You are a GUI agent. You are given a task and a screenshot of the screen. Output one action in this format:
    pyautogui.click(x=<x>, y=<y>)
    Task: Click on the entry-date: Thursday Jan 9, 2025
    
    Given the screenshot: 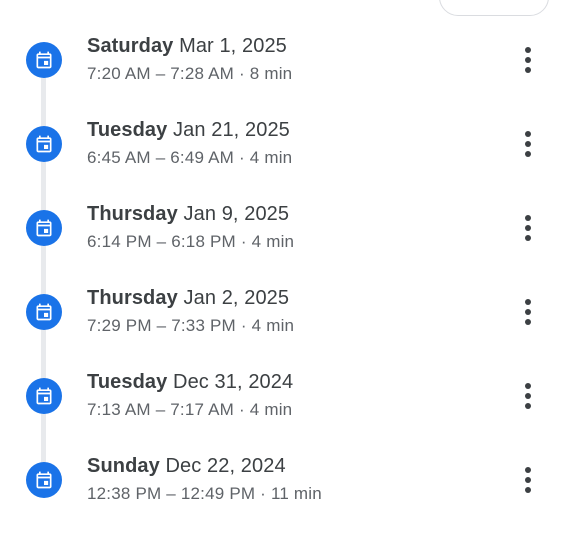 What is the action you would take?
    pyautogui.click(x=188, y=214)
    